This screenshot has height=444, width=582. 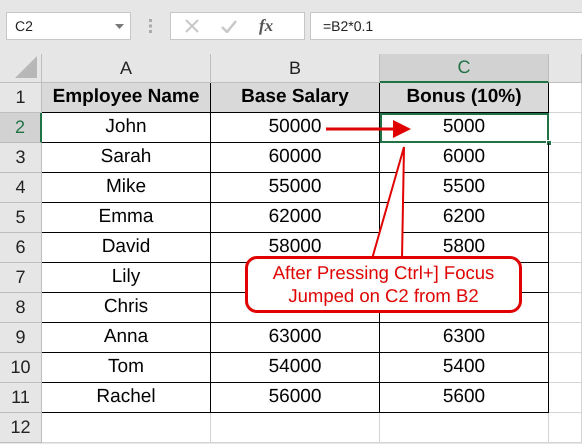 What do you see at coordinates (126, 338) in the screenshot?
I see `table-cell: Anna` at bounding box center [126, 338].